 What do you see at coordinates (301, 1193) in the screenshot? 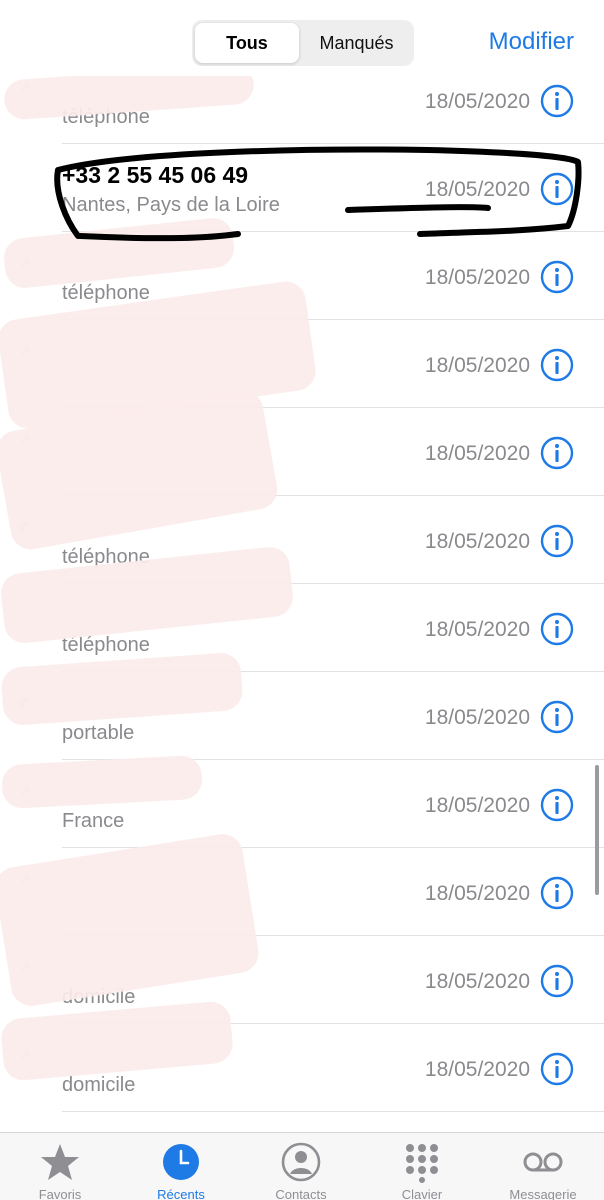
I see `tab-label: Contacts` at bounding box center [301, 1193].